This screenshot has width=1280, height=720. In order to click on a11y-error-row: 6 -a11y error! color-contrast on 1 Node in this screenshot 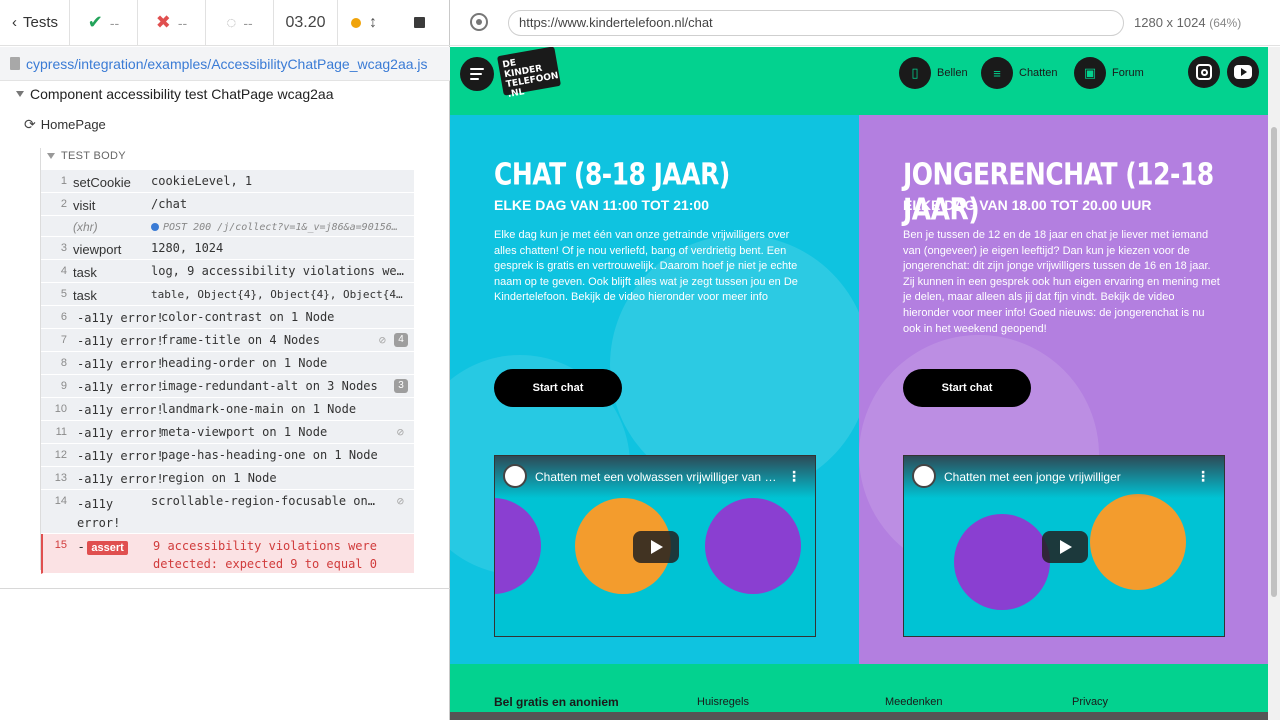, I will do `click(227, 317)`.